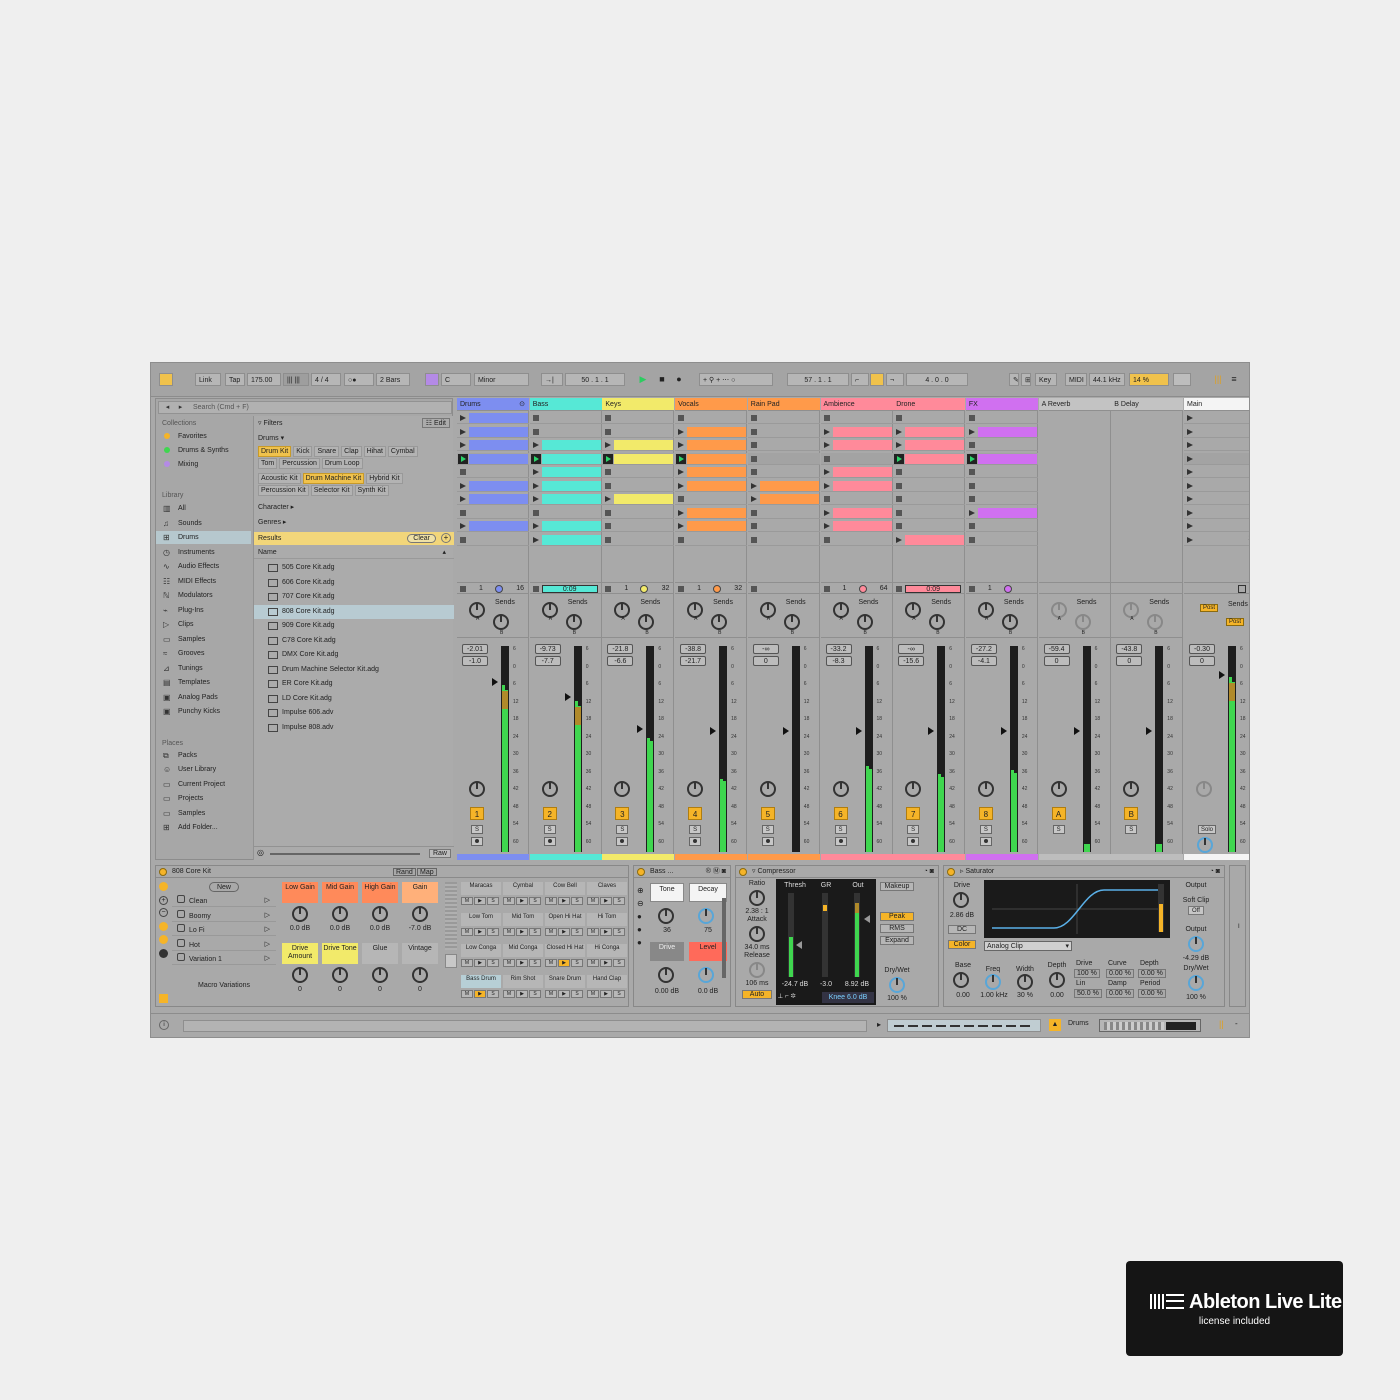 Image resolution: width=1400 pixels, height=1400 pixels. Describe the element at coordinates (374, 451) in the screenshot. I see `tag-hihat: Hihat` at that location.